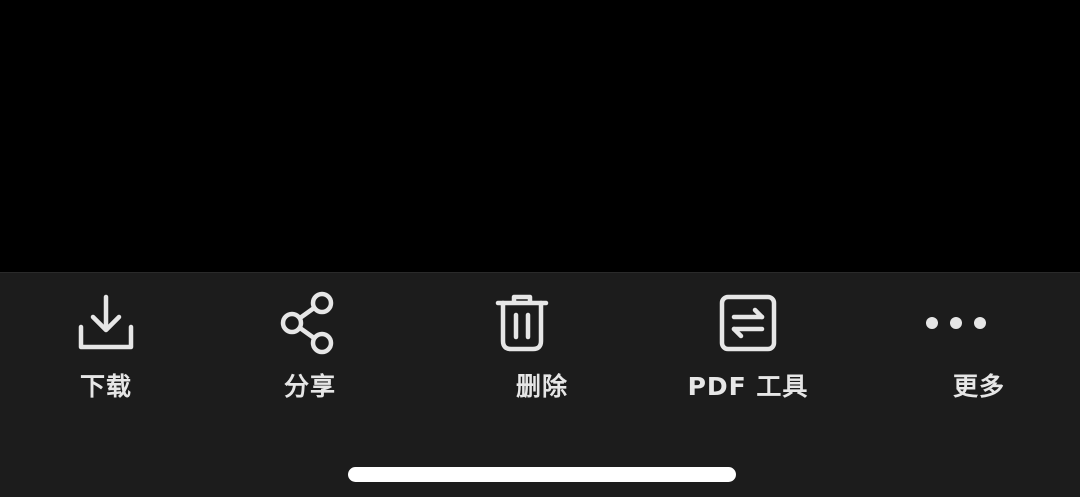 This screenshot has height=497, width=1080. Describe the element at coordinates (522, 323) in the screenshot. I see `trash-icon` at that location.